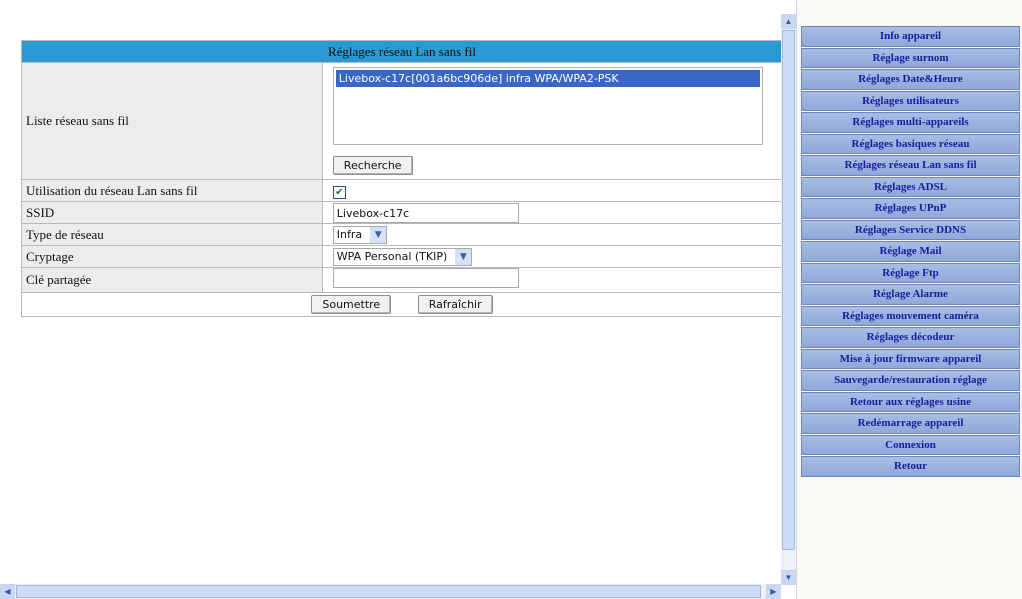  Describe the element at coordinates (910, 122) in the screenshot. I see `menu-item: Réglages multi-appareils` at that location.